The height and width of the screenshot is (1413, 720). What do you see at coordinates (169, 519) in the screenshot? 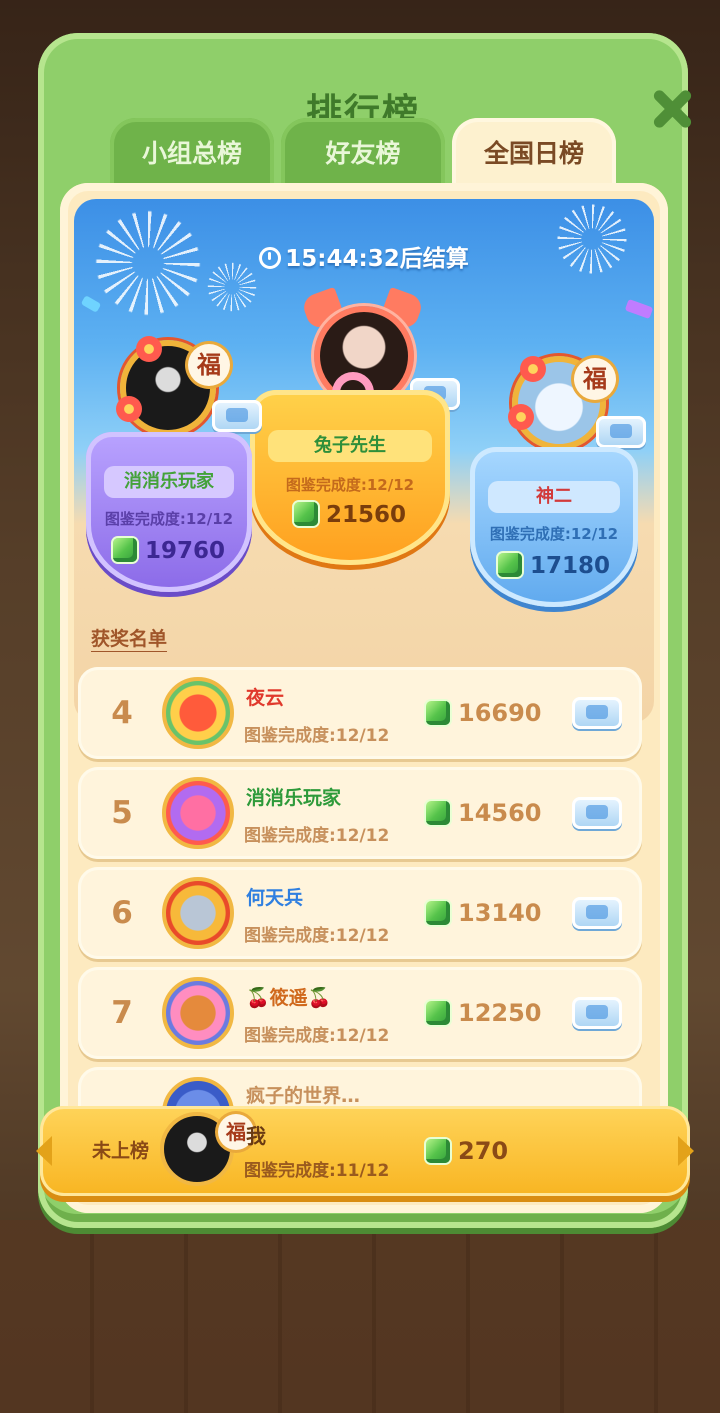
I see `second-place-collection: 图鉴完成度:12/12` at bounding box center [169, 519].